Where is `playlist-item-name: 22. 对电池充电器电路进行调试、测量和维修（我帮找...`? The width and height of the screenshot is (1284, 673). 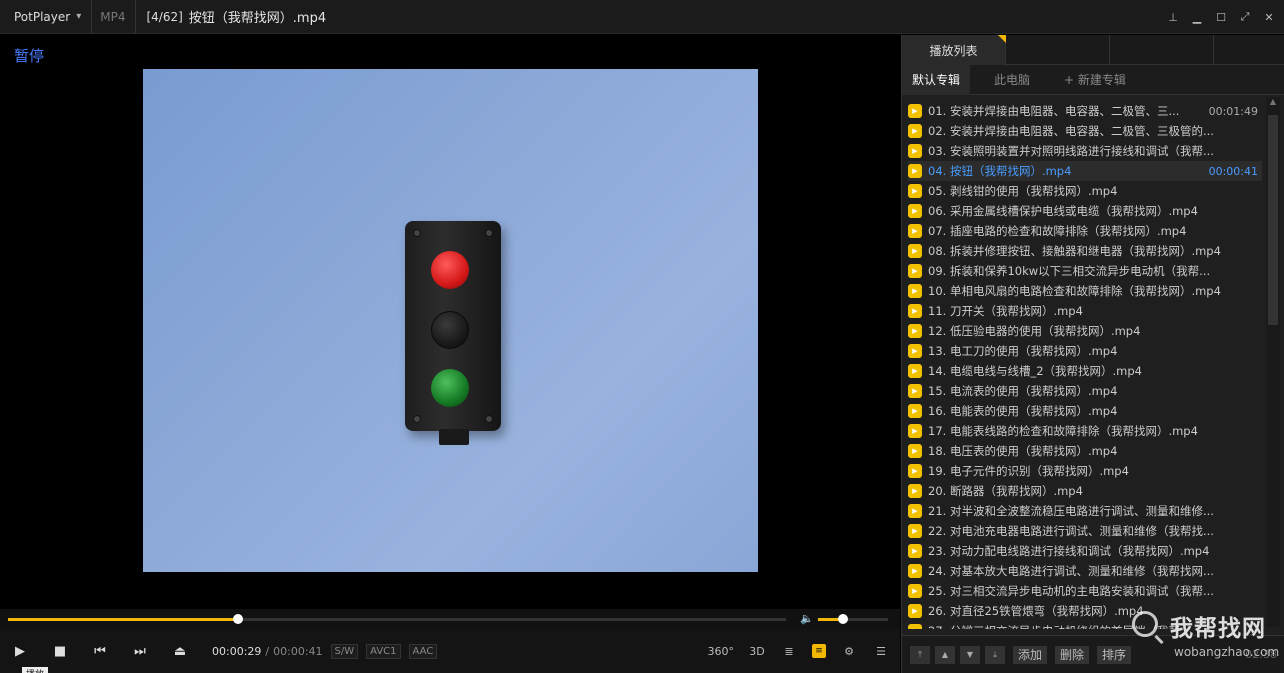
playlist-item-name: 22. 对电池充电器电路进行调试、测量和维修（我帮找... is located at coordinates (1071, 531).